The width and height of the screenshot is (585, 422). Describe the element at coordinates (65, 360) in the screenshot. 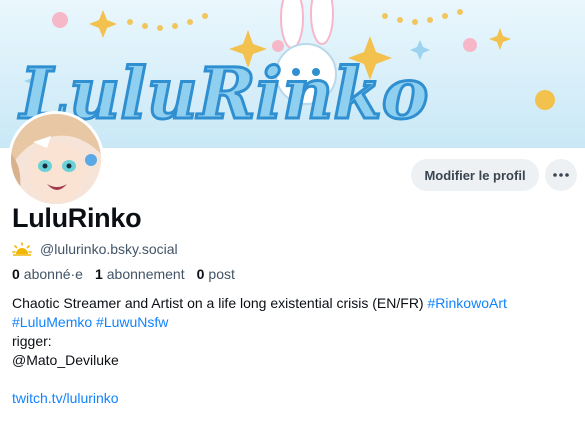

I see `bio-line-4: @Mato_Deviluke` at that location.